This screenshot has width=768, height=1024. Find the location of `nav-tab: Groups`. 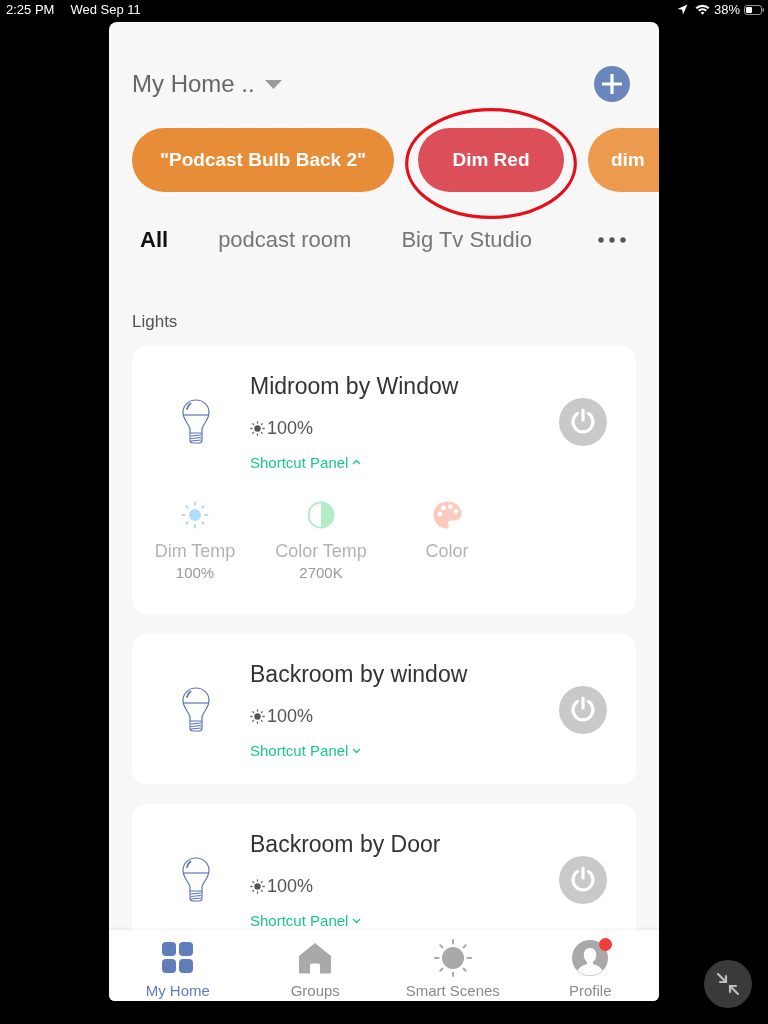

nav-tab: Groups is located at coordinates (315, 965).